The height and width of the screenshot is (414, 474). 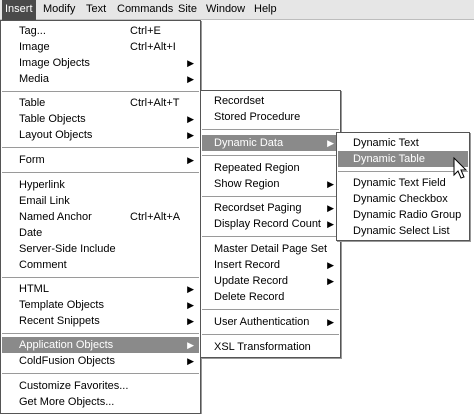 I want to click on menu-item-comment: Comment, so click(x=100, y=265).